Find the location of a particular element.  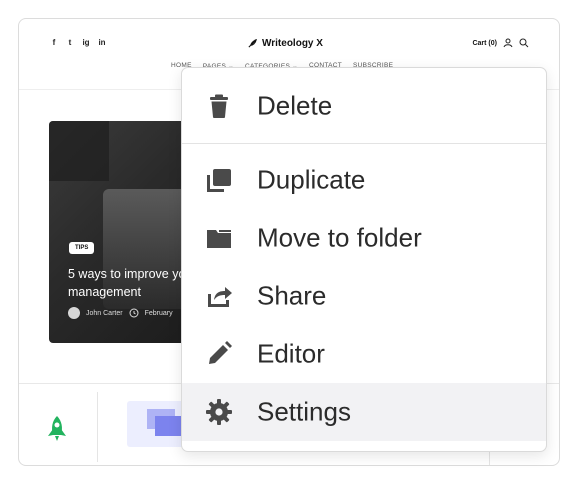

share-icon is located at coordinates (219, 296).